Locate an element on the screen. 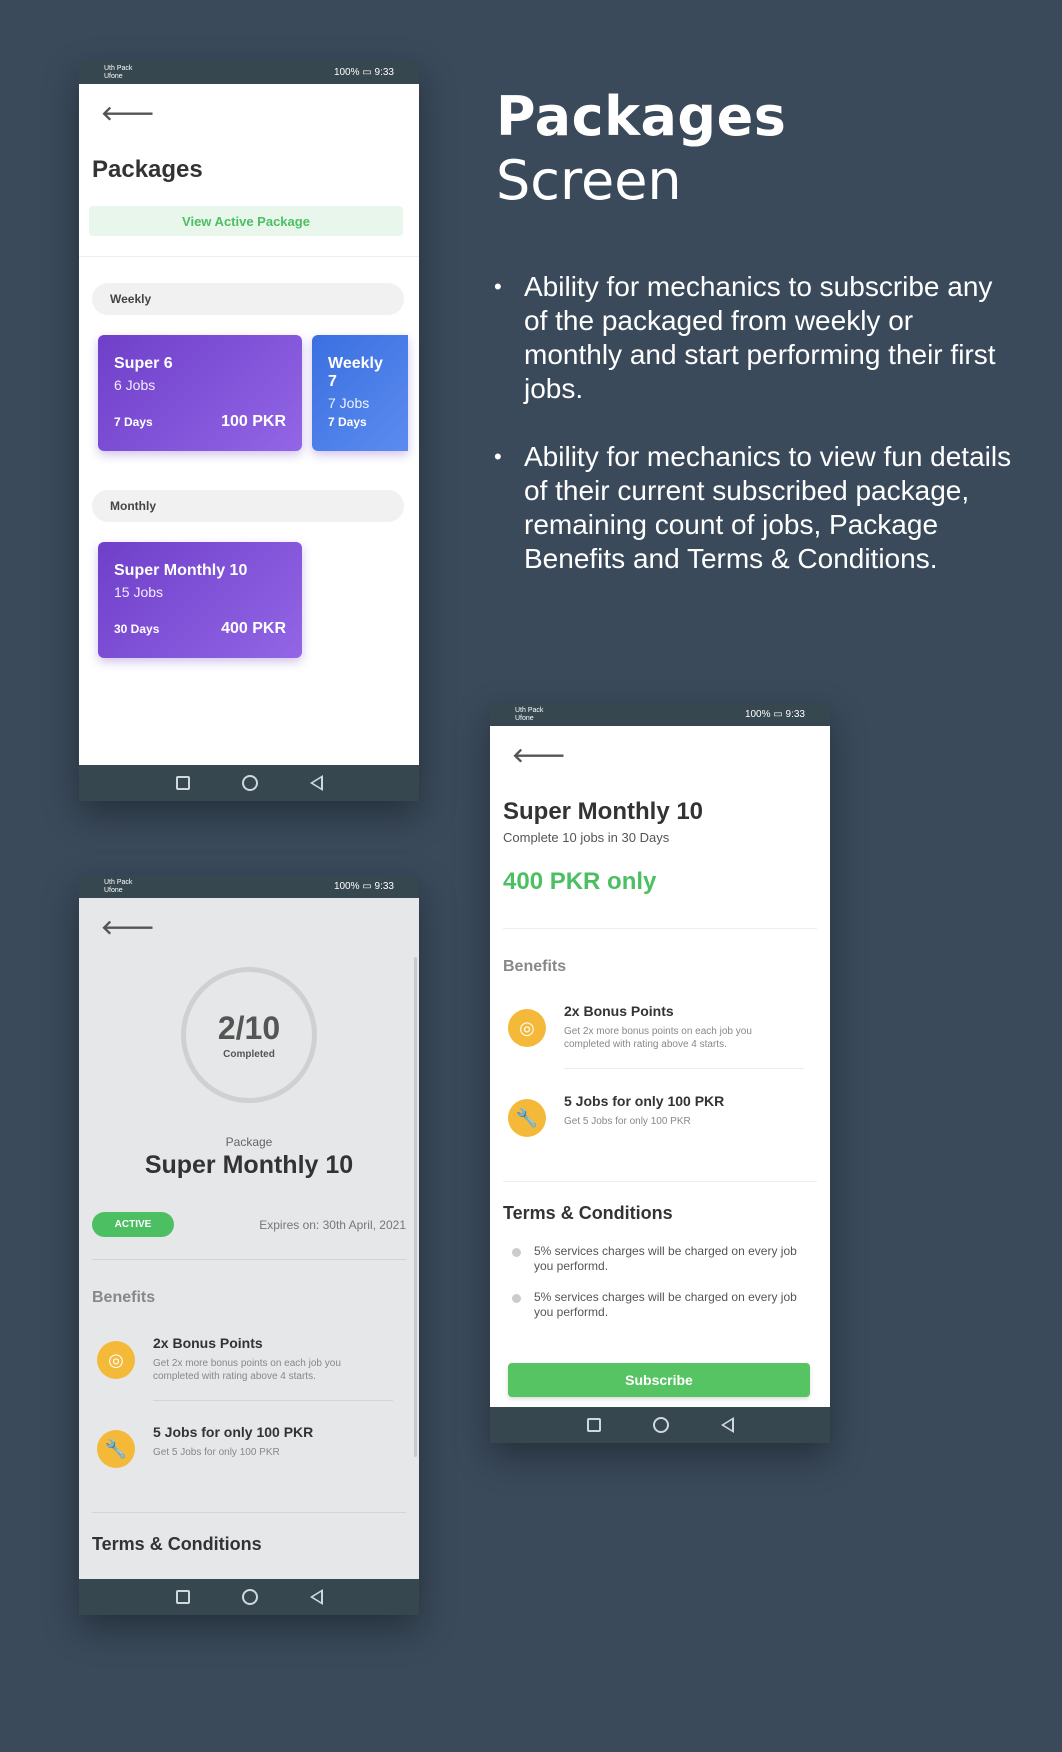  package-price: 400 PKR is located at coordinates (253, 628).